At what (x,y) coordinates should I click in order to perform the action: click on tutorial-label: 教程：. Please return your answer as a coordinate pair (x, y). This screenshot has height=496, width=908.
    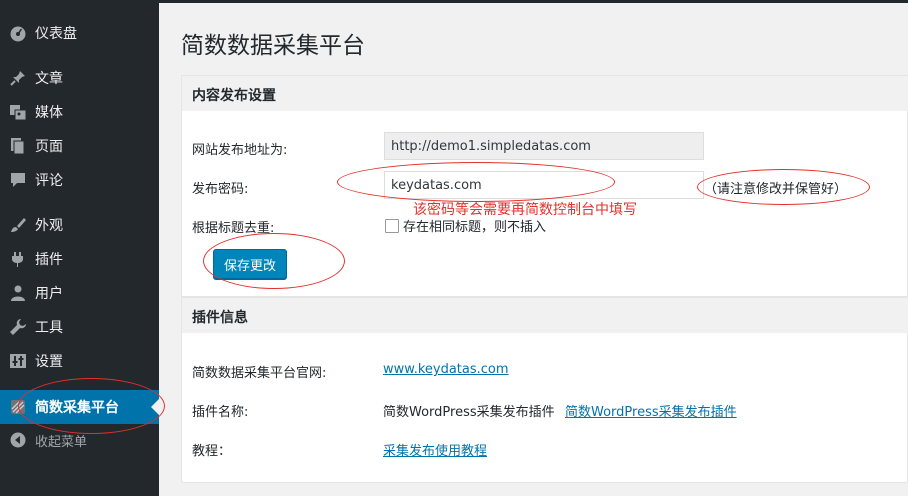
    Looking at the image, I should click on (212, 451).